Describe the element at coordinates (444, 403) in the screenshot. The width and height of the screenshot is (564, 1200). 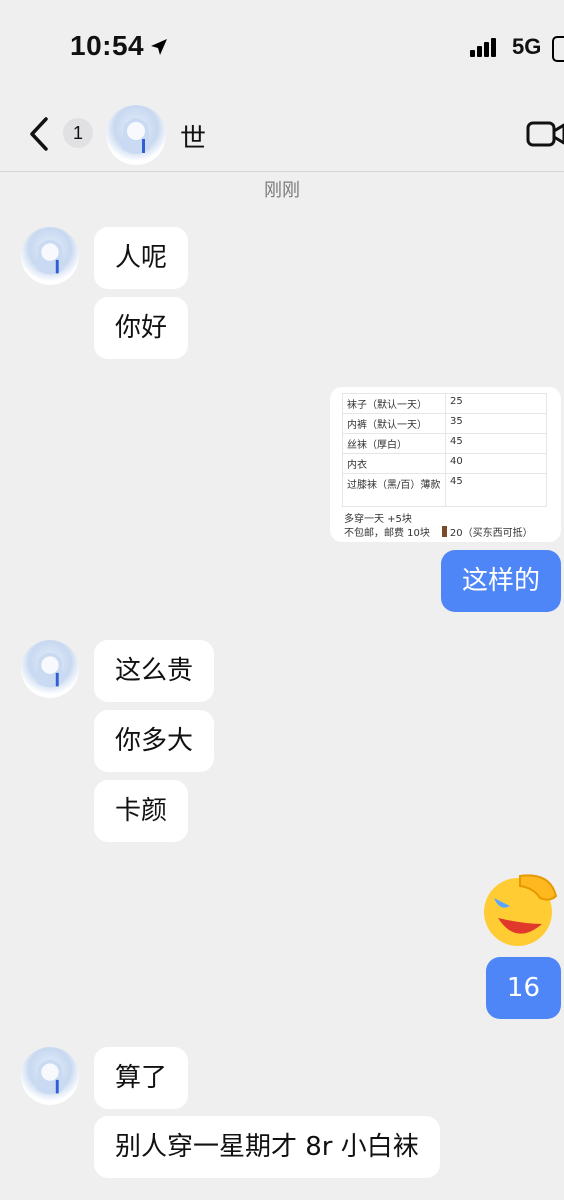
I see `table-row: 袜子（默认一天） 25` at that location.